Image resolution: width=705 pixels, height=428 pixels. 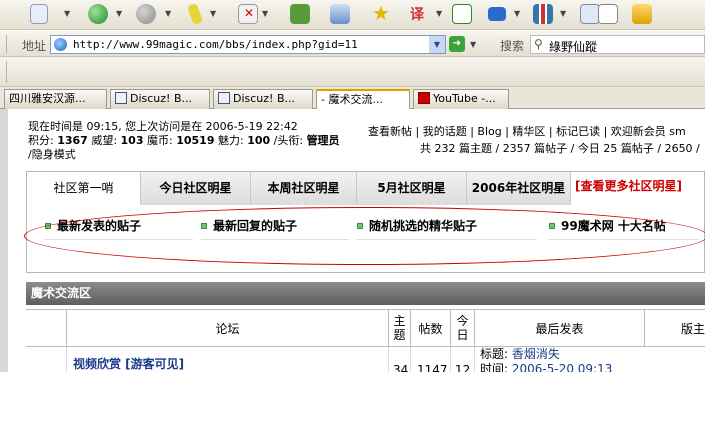 What do you see at coordinates (512, 46) in the screenshot?
I see `search-label: 搜索` at bounding box center [512, 46].